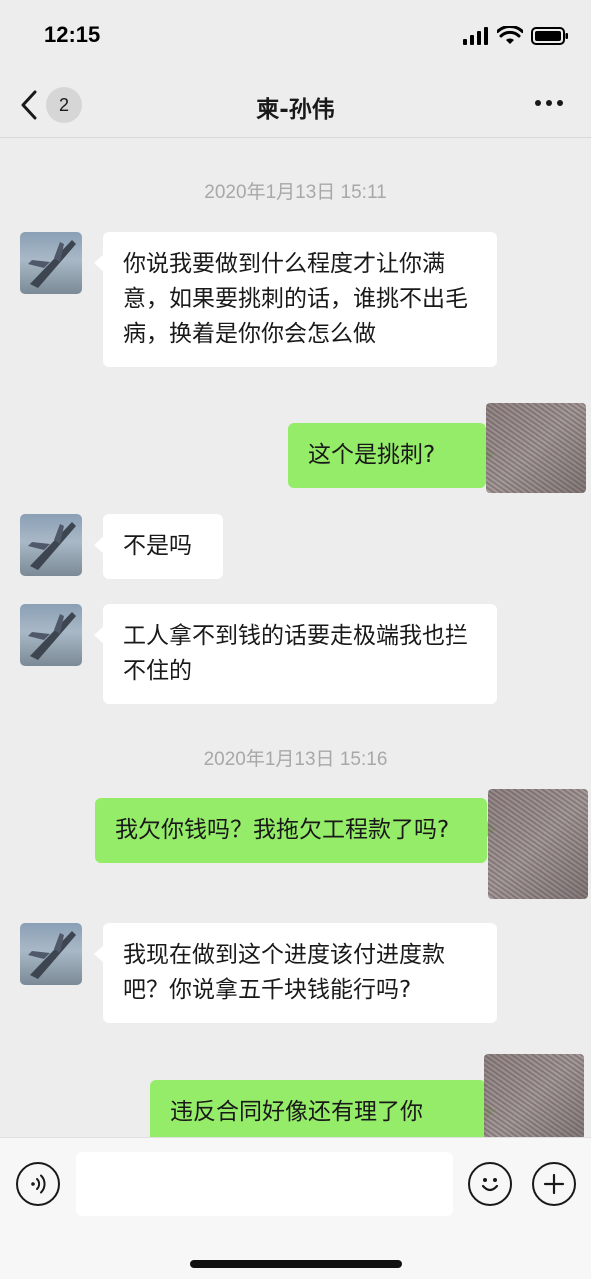  I want to click on add-button, so click(554, 1184).